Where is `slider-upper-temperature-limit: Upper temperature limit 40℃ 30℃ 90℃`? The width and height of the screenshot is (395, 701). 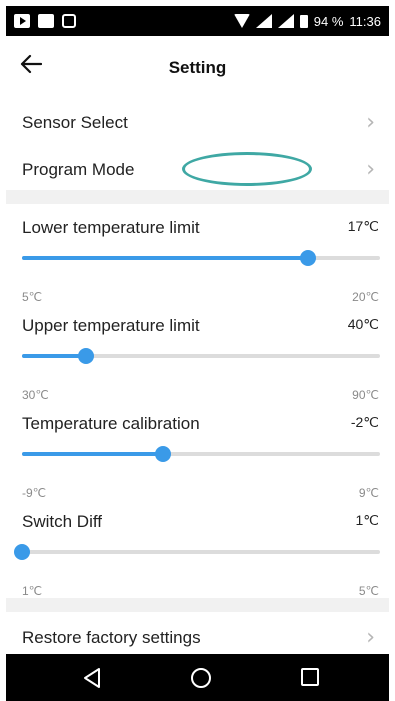
slider-upper-temperature-limit: Upper temperature limit 40℃ 30℃ 90℃ is located at coordinates (197, 353).